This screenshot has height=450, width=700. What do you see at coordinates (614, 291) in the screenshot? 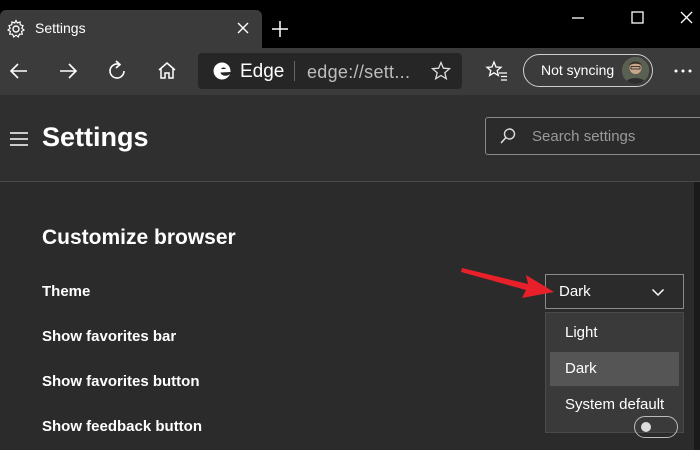
I see `theme-dropdown: Dark` at bounding box center [614, 291].